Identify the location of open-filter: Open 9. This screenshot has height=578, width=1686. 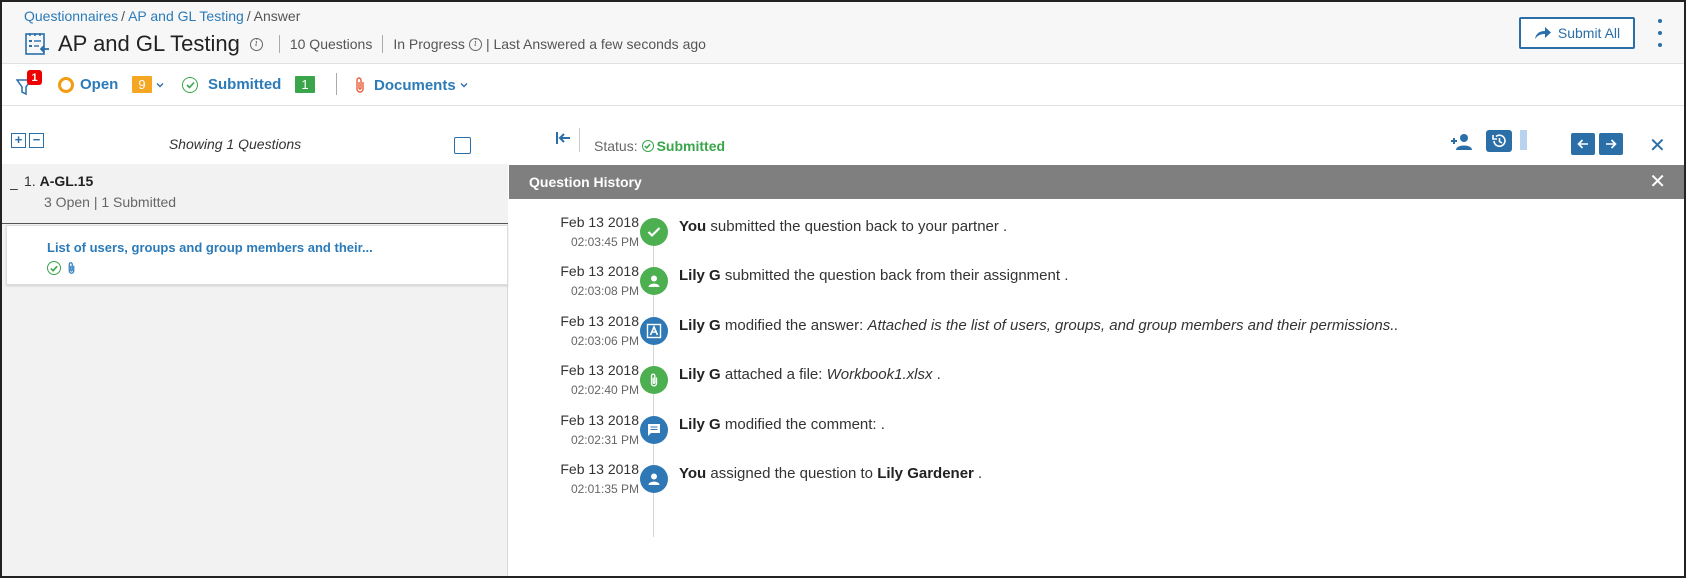
(111, 84).